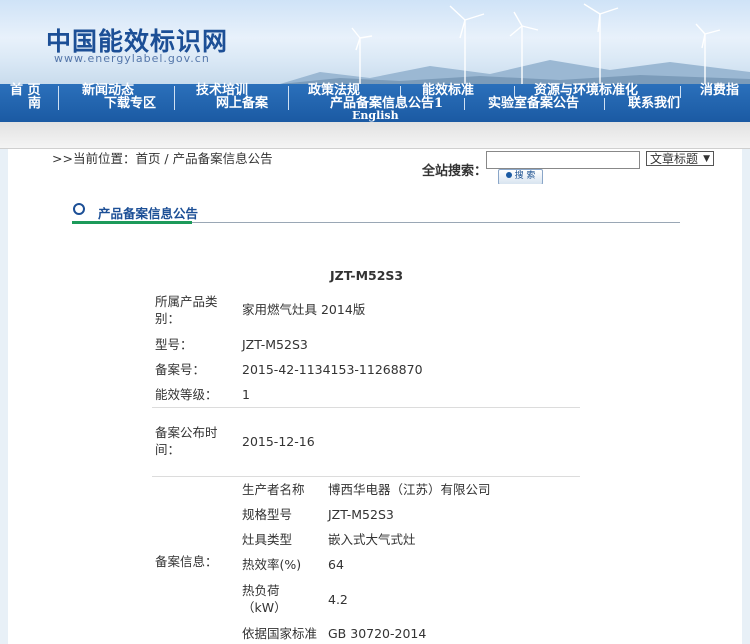 Image resolution: width=750 pixels, height=644 pixels. I want to click on nav-english: English, so click(375, 115).